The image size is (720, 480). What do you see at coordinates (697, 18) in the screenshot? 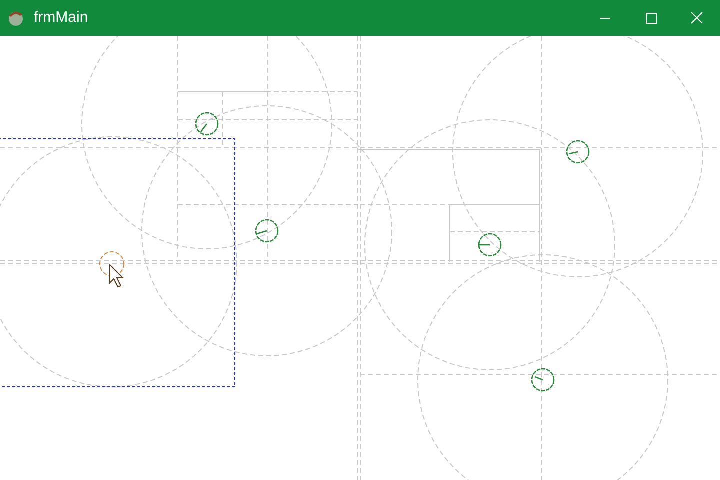
I see `close-icon` at bounding box center [697, 18].